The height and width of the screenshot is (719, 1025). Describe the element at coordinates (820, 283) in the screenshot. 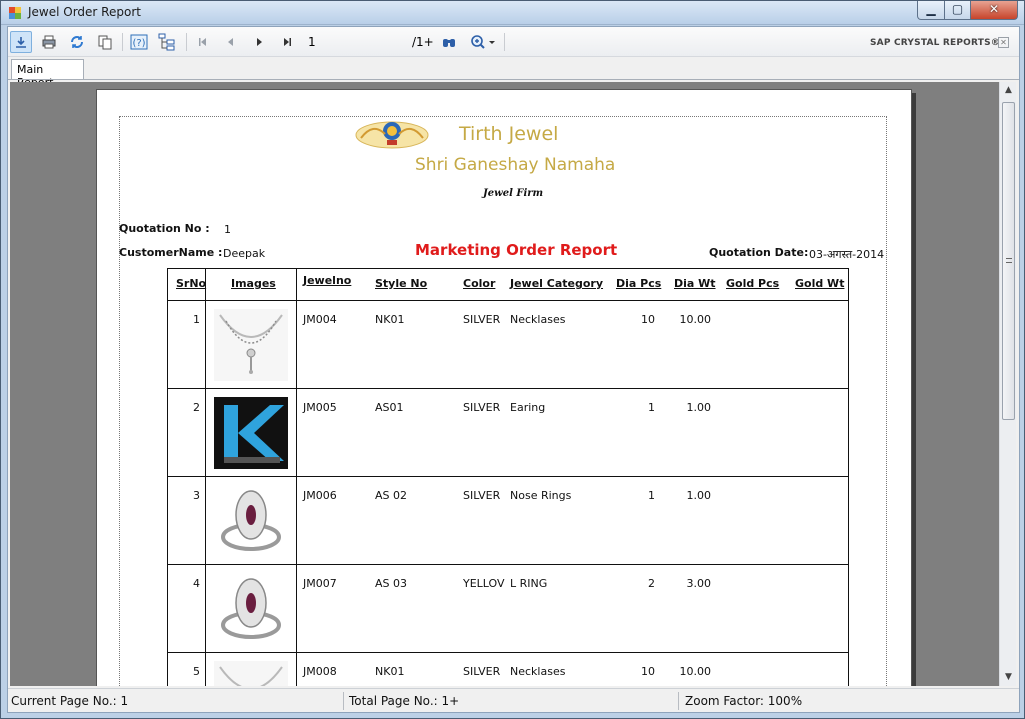

I see `column-header-gold-wt: Gold Wt` at that location.